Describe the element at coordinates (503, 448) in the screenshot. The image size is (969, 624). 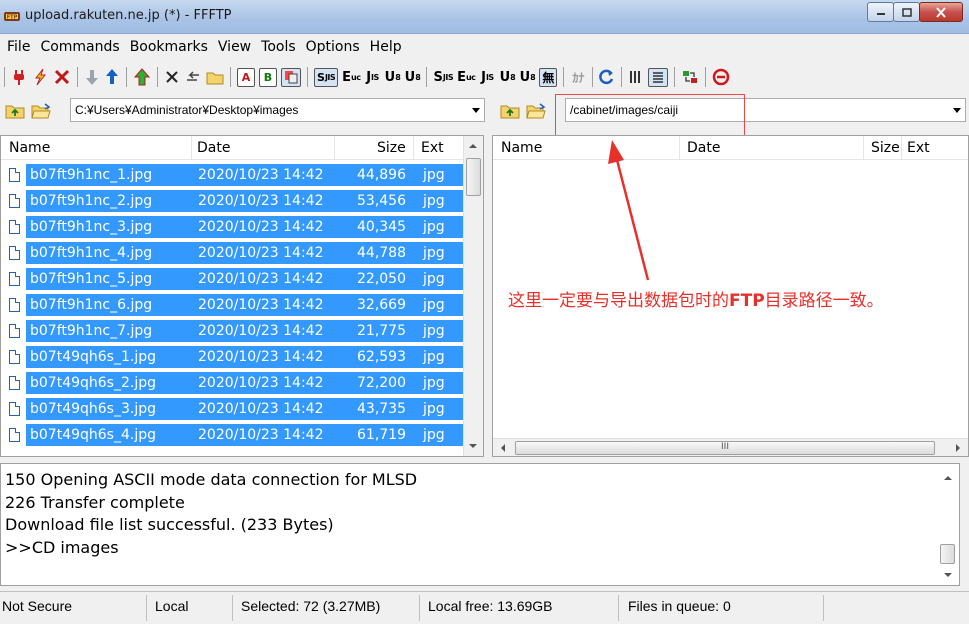
I see `scroll-left-icon` at that location.